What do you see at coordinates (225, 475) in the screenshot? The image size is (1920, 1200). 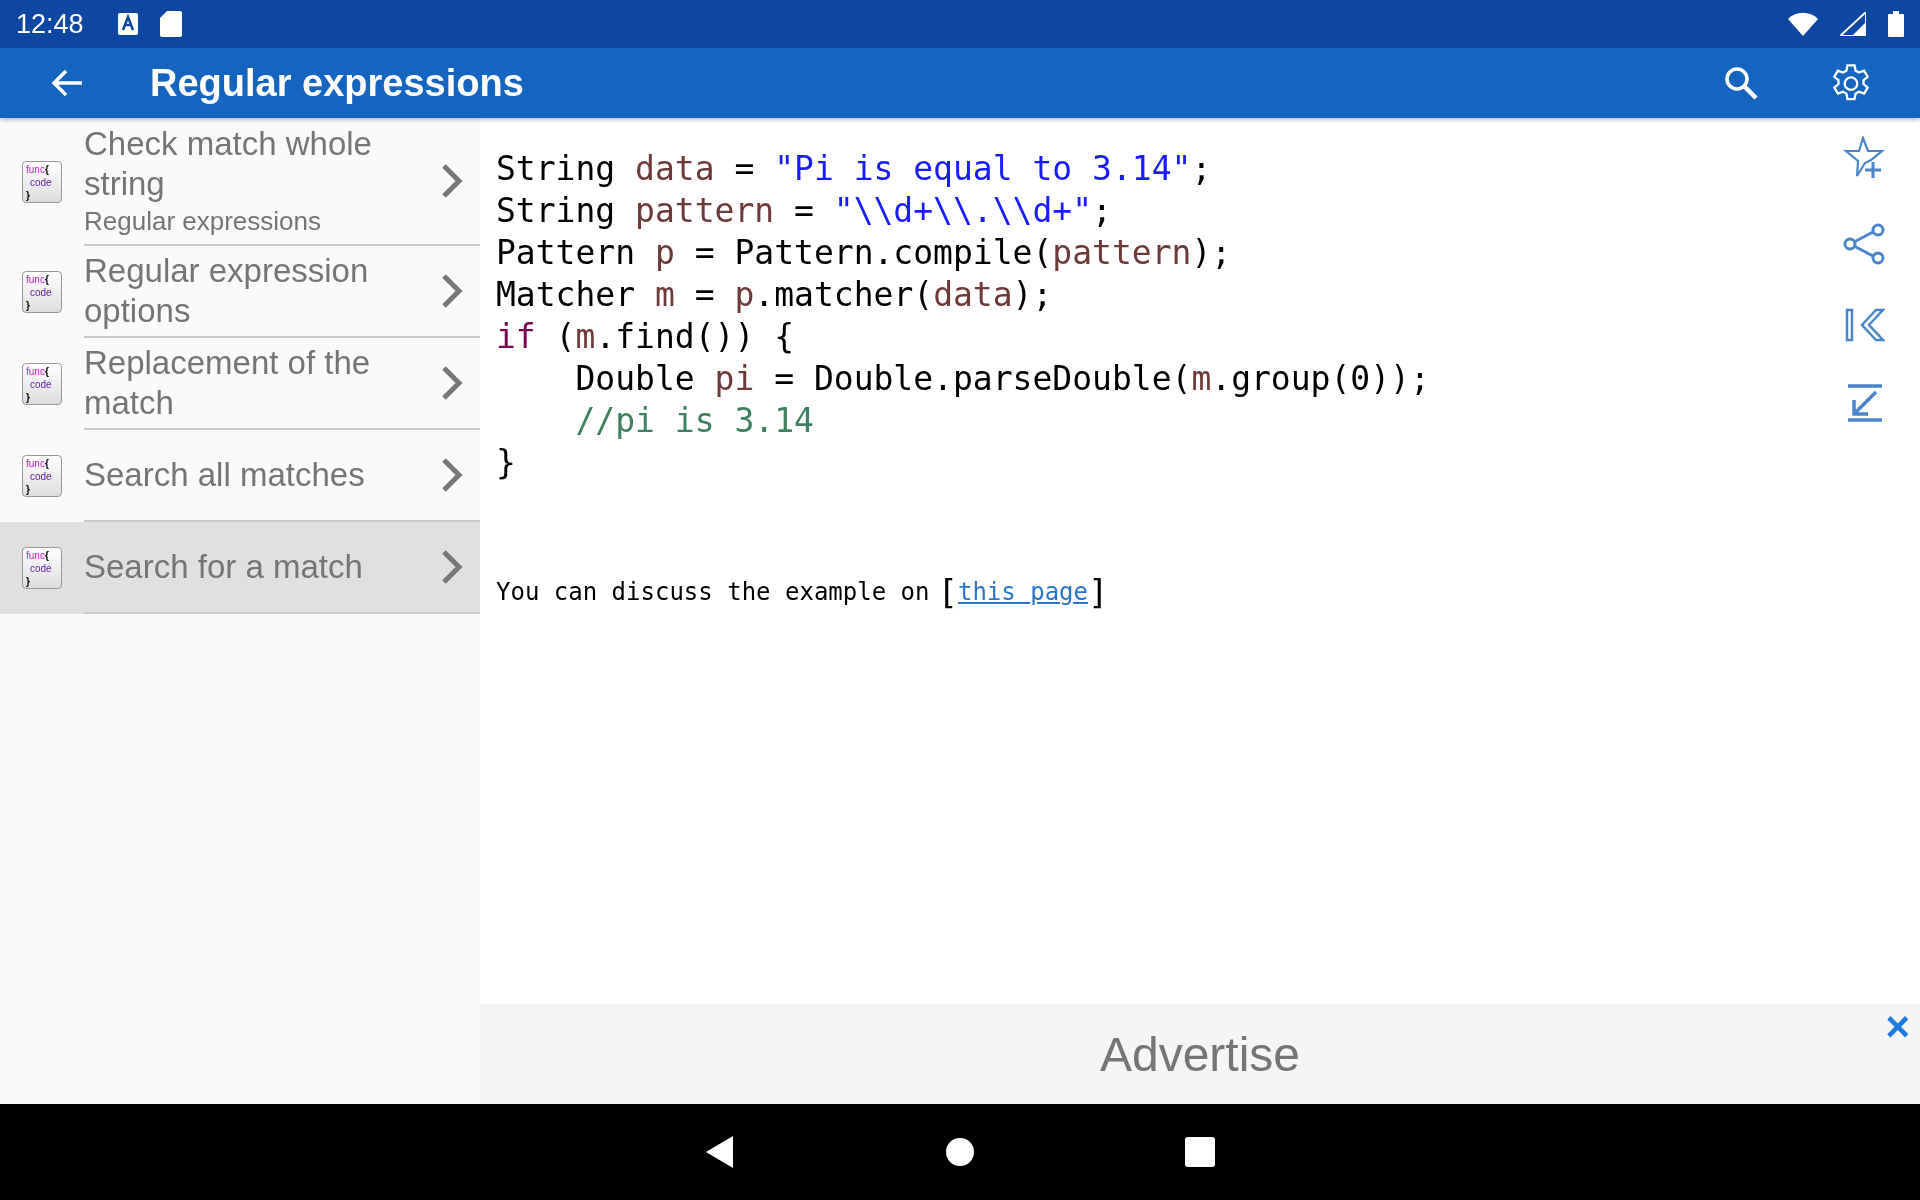 I see `item-title: Search all matches` at bounding box center [225, 475].